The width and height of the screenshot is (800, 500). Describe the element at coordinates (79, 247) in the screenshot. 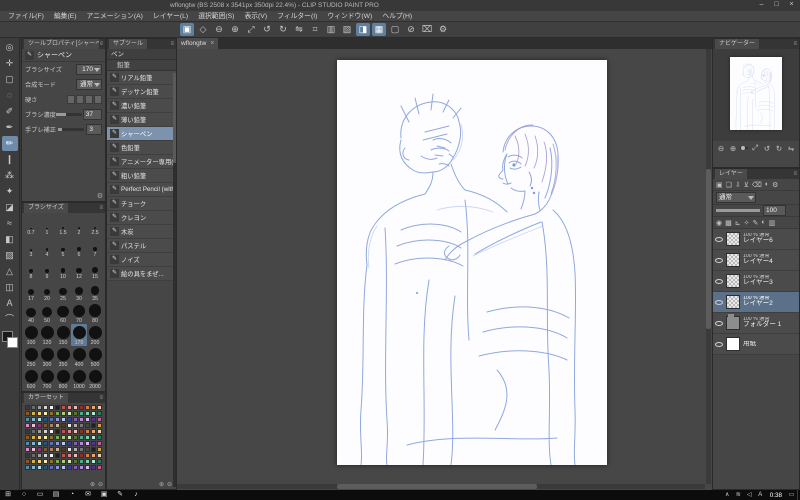

I see `brush-size-6: 6` at that location.